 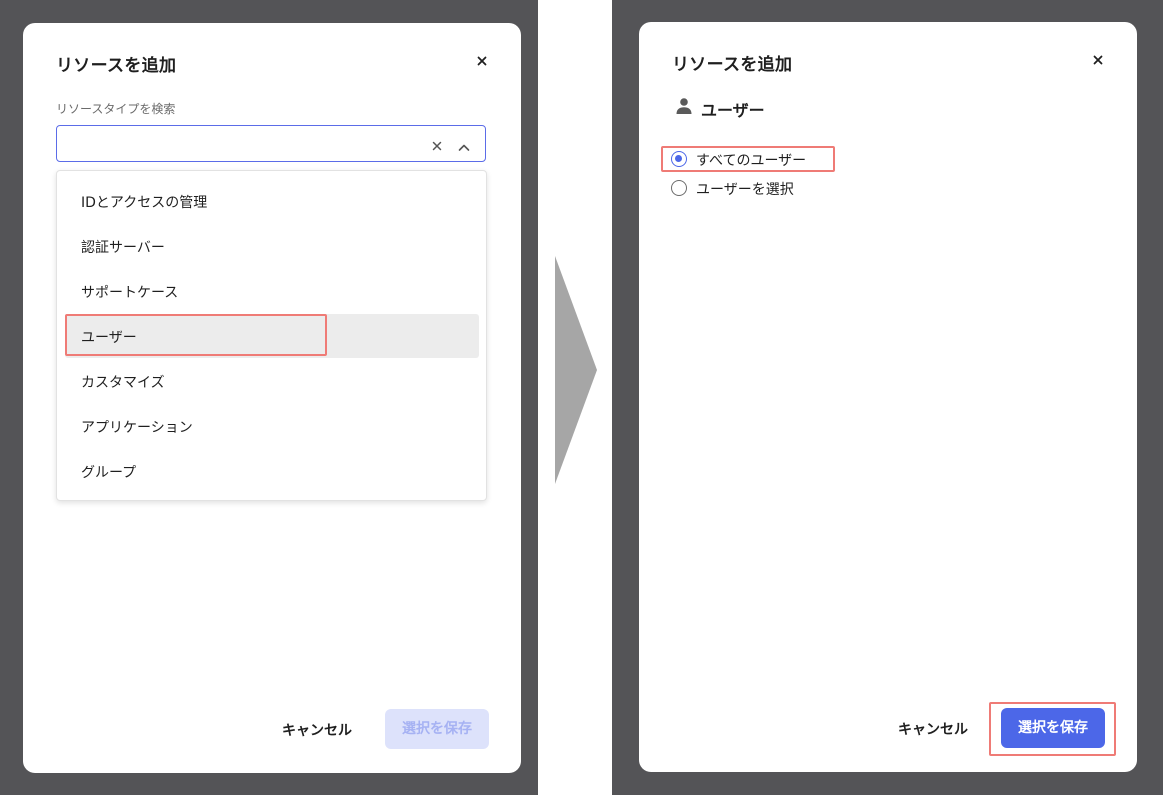 I want to click on radio-label: ユーザーを選択, so click(x=745, y=190).